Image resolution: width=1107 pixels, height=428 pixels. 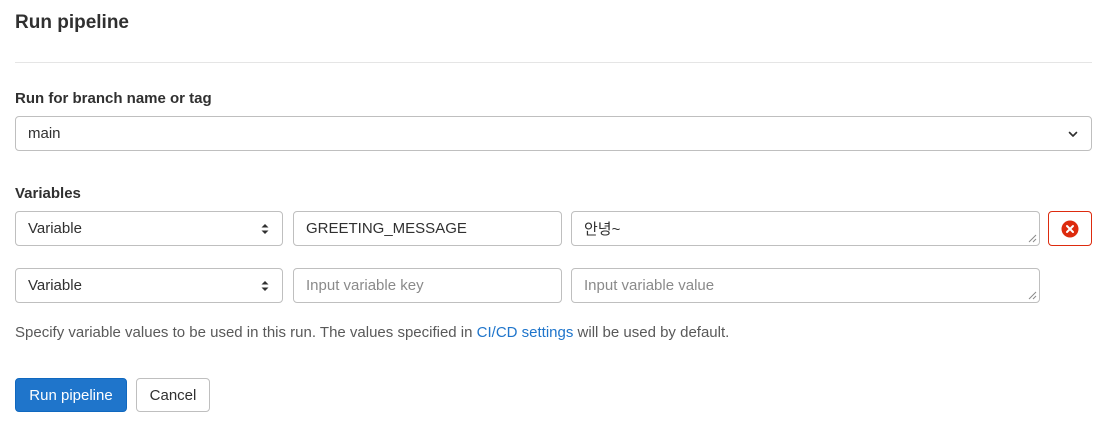 I want to click on variable-value-placeholder: Input variable value, so click(x=649, y=285).